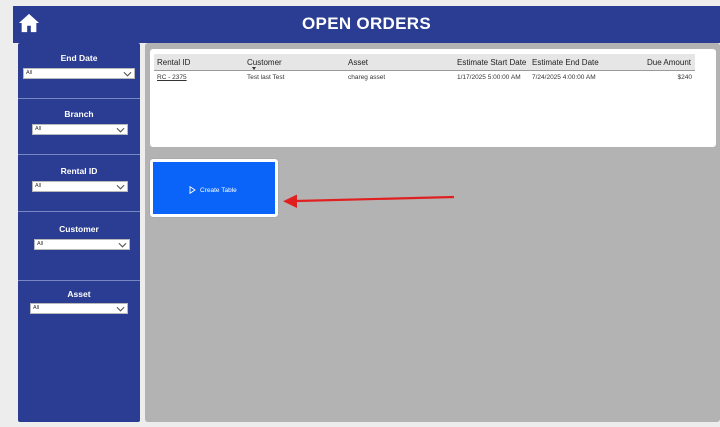 This screenshot has width=720, height=427. I want to click on create-table-button: Create Table, so click(214, 188).